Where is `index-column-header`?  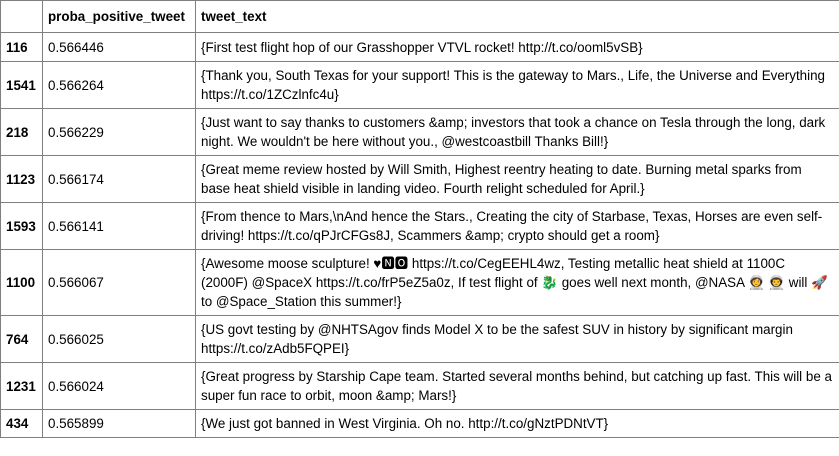
index-column-header is located at coordinates (21, 16).